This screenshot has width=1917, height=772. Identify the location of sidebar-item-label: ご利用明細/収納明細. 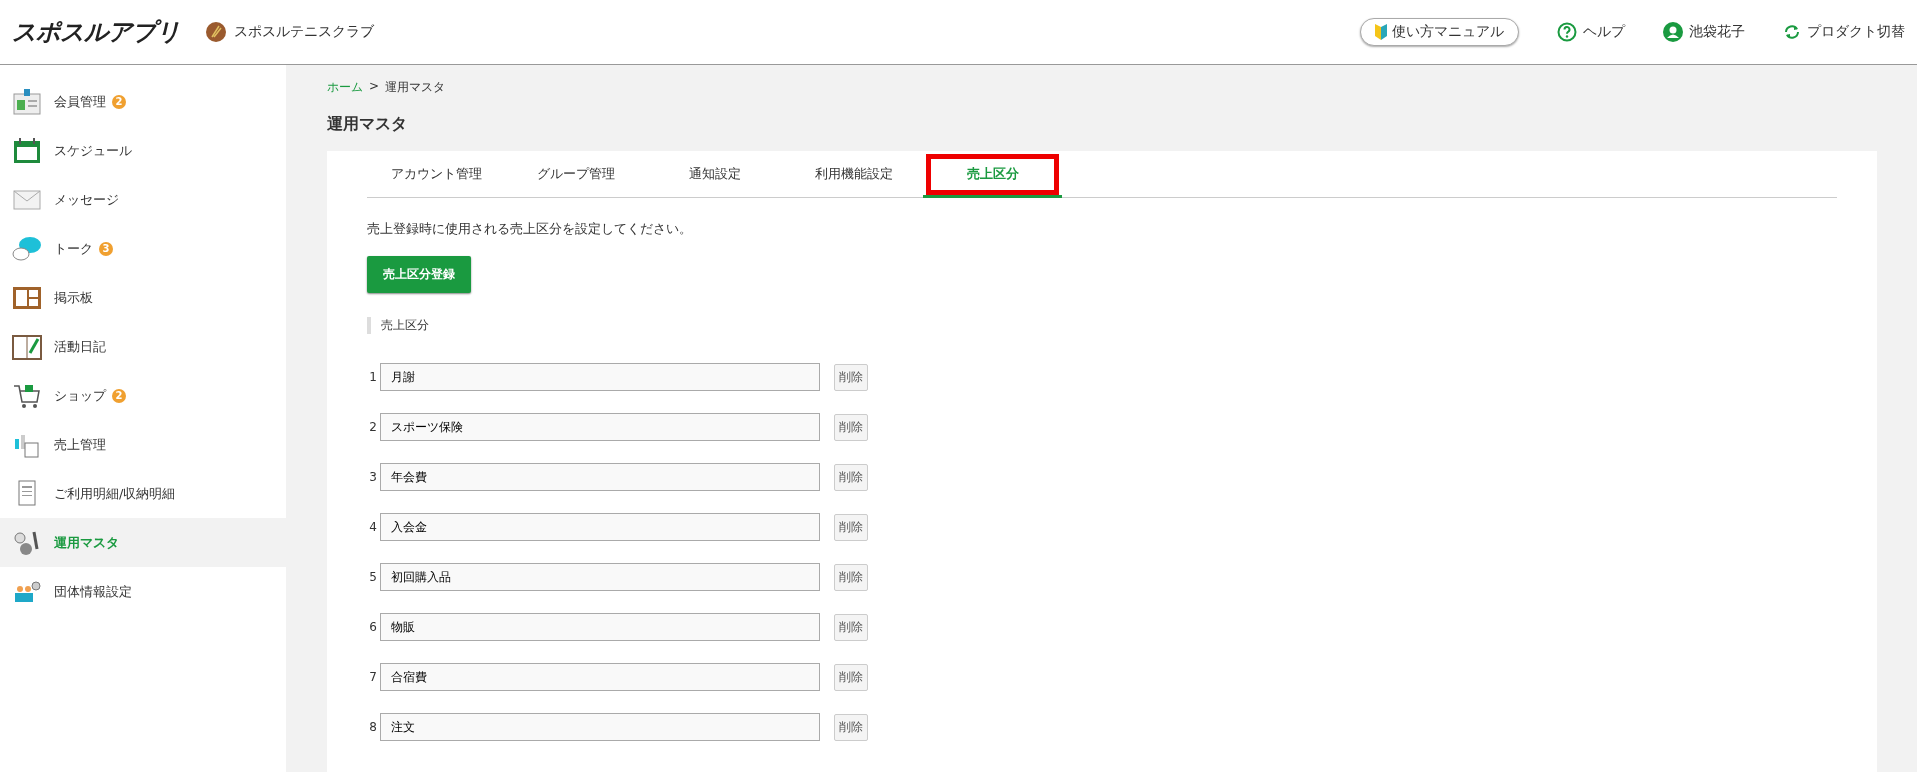
(115, 493).